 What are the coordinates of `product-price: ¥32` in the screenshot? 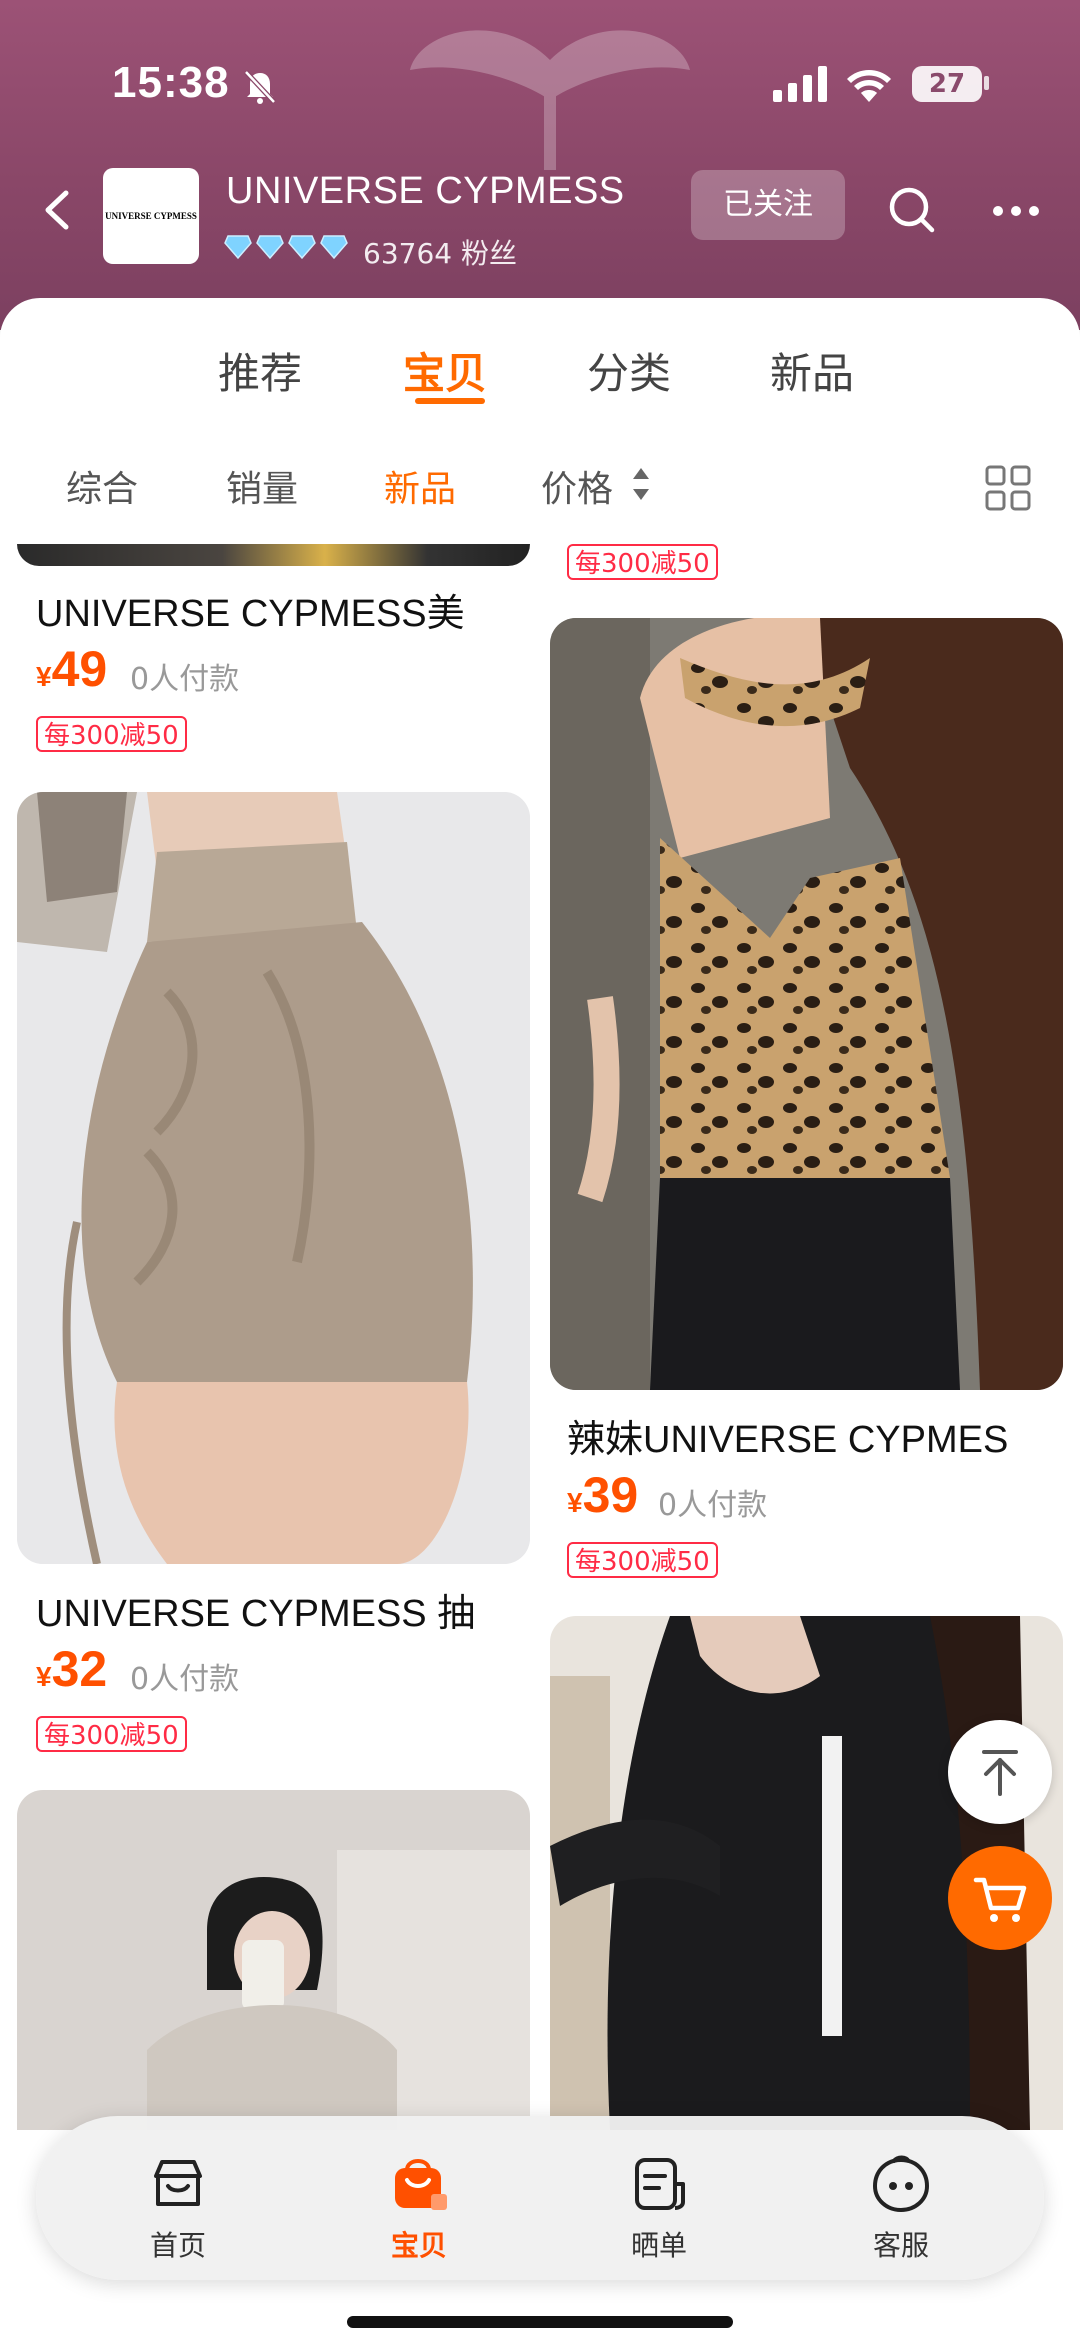 It's located at (71, 1669).